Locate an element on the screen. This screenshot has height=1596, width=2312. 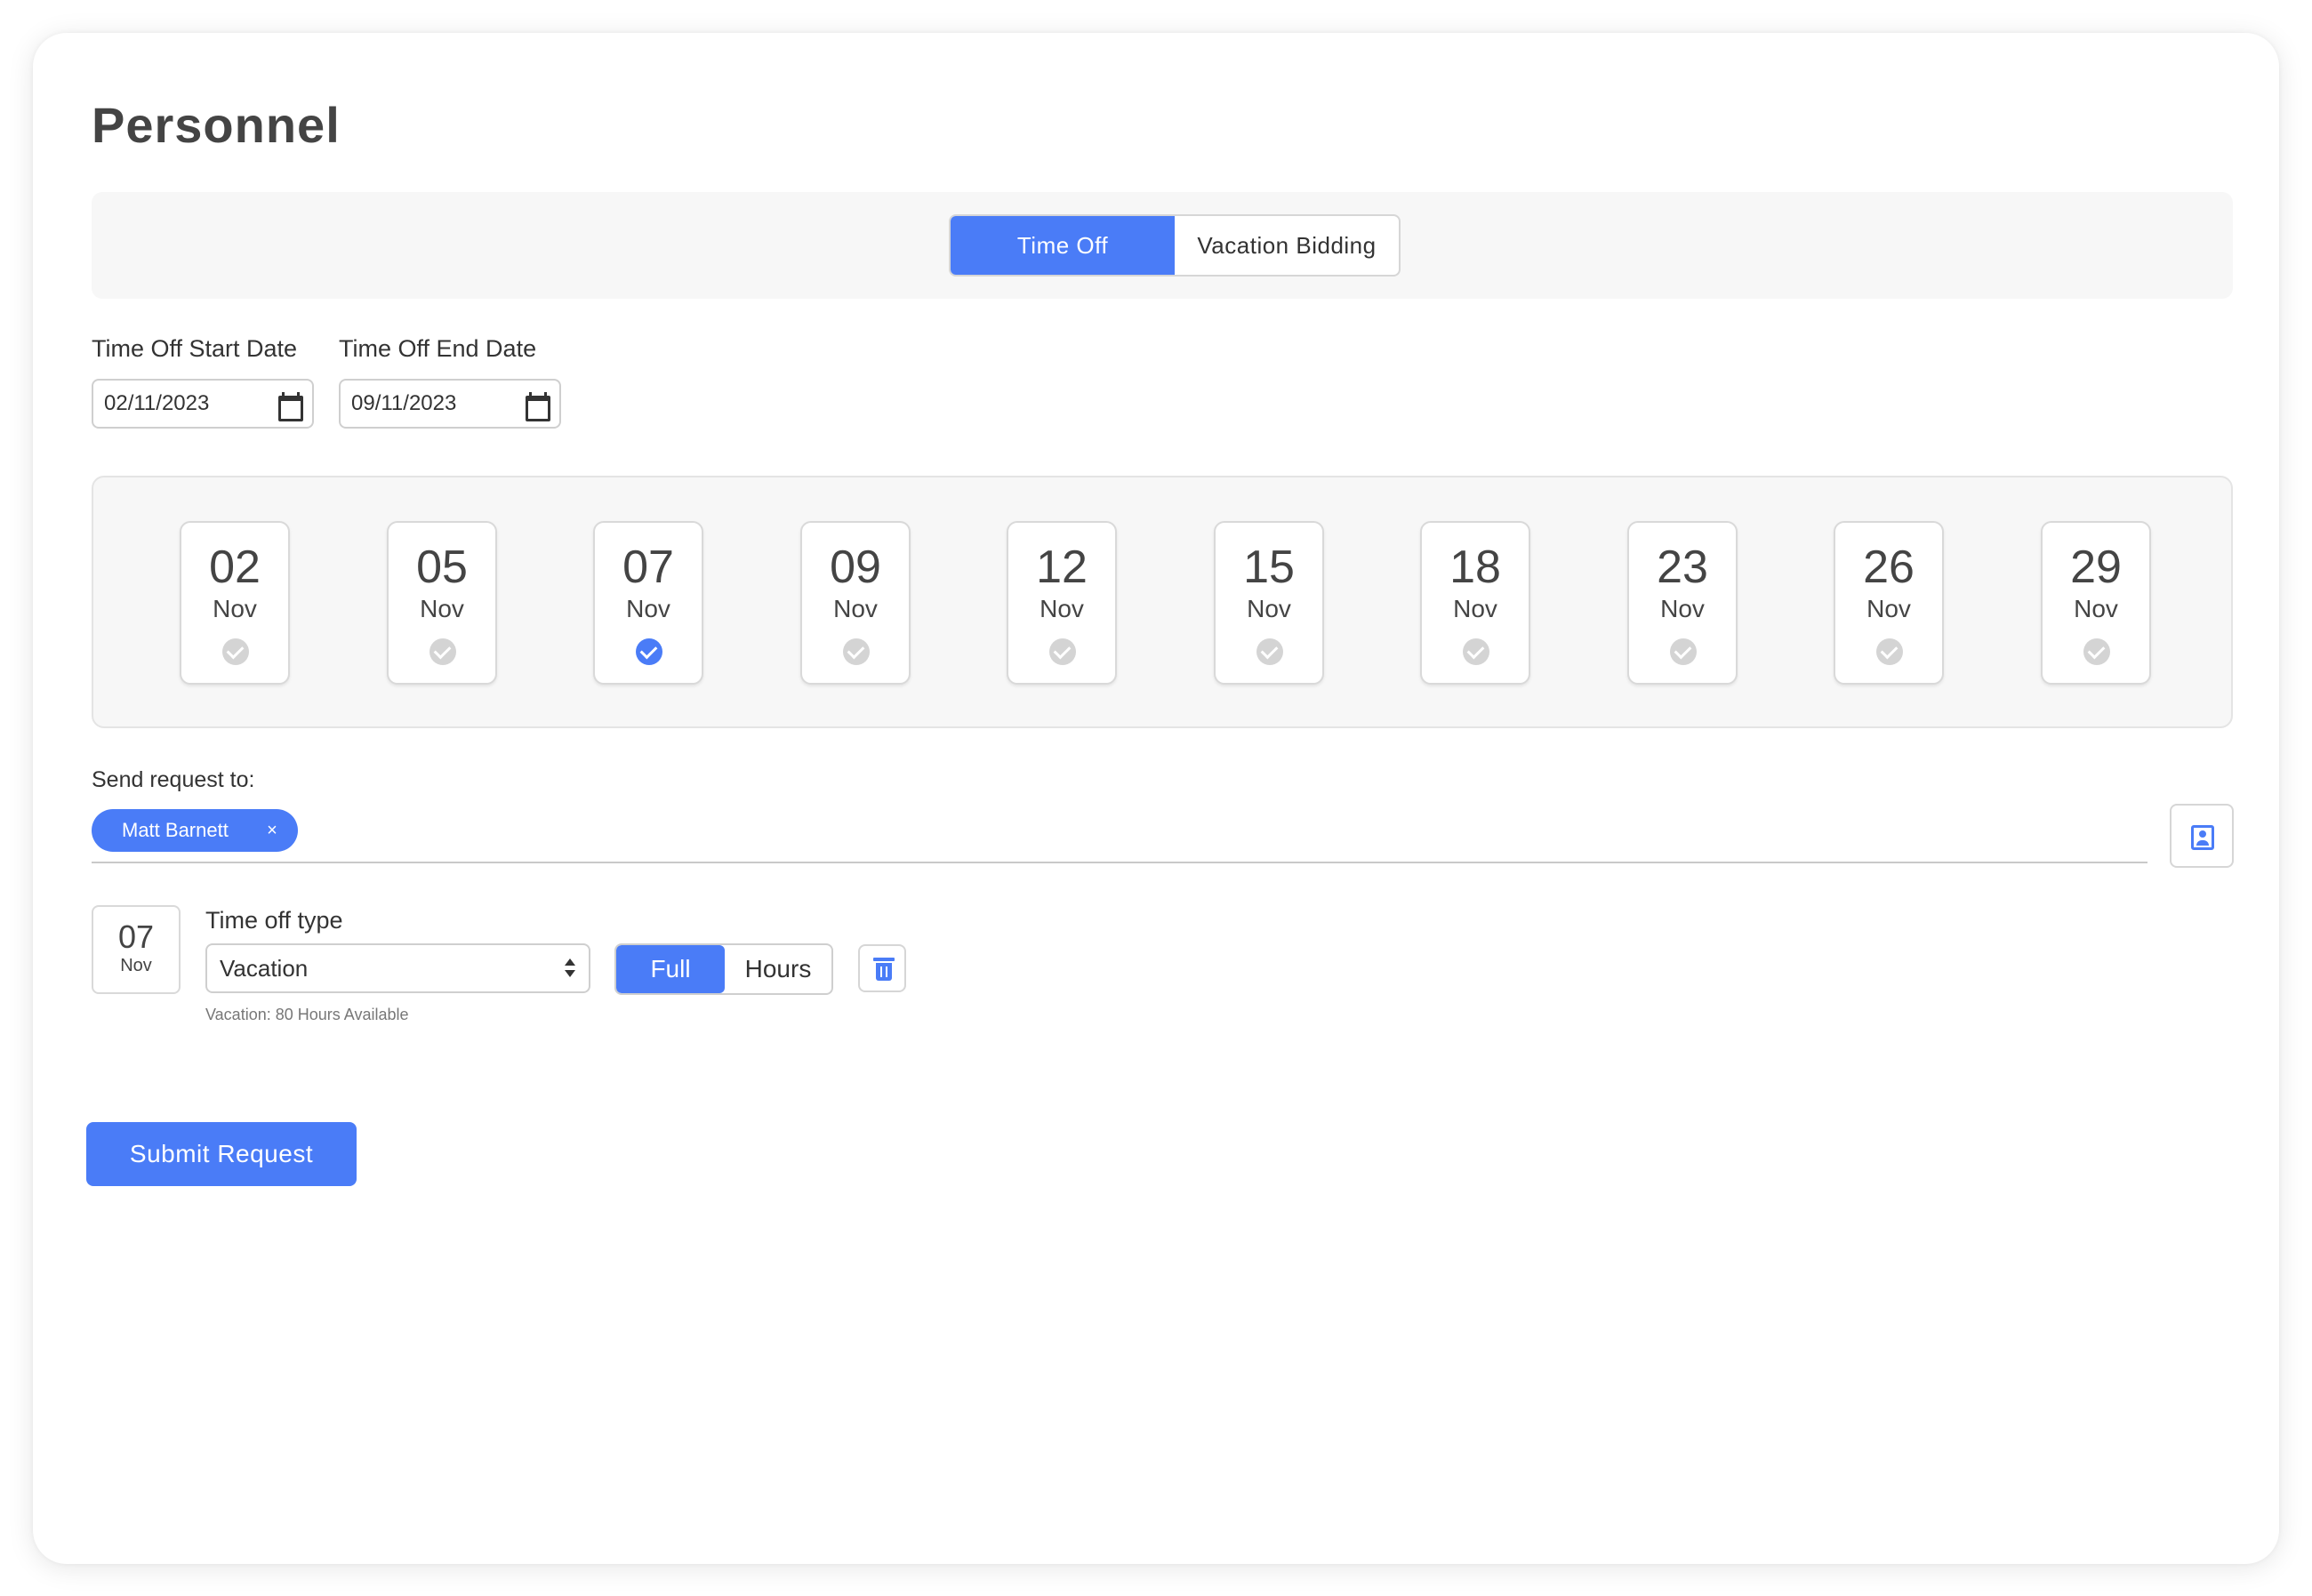
day-number: 05 is located at coordinates (442, 567).